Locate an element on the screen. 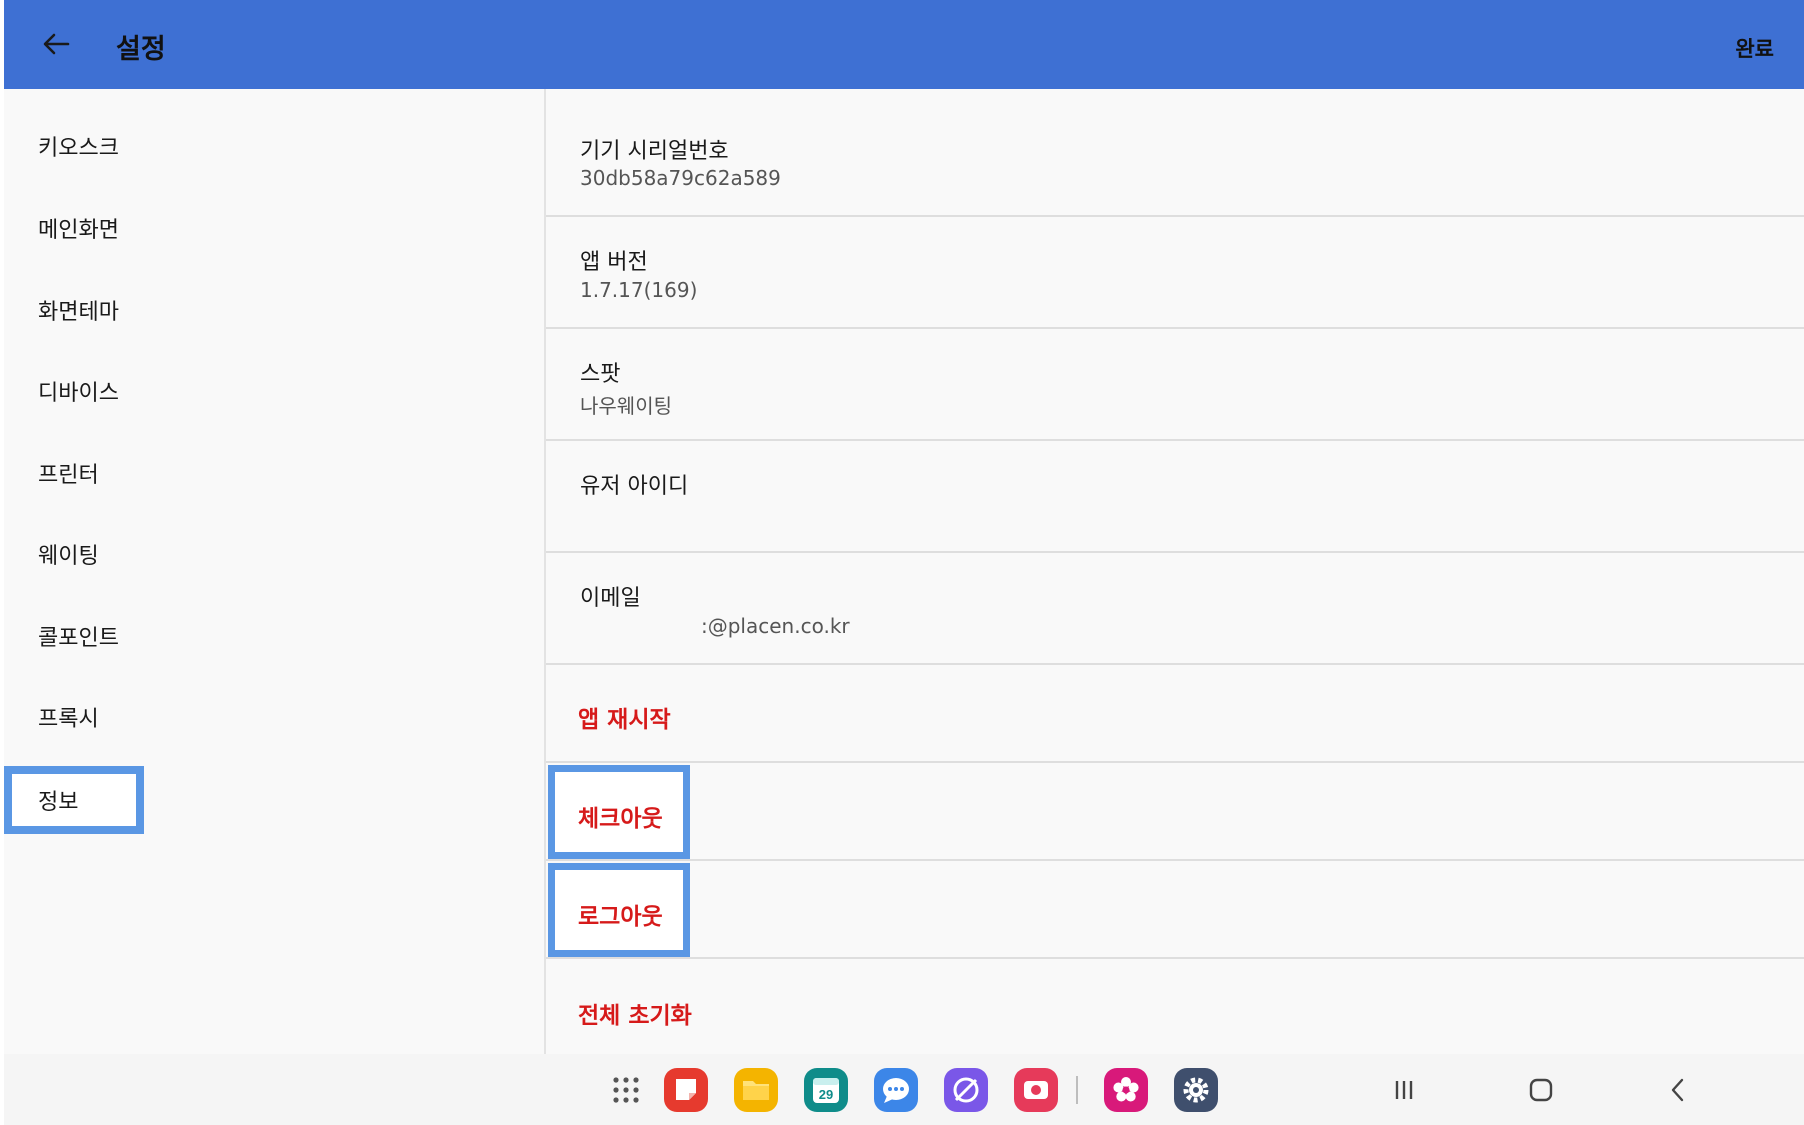 This screenshot has height=1125, width=1804. sidebar-item-proxy: 프록시 is located at coordinates (274, 717).